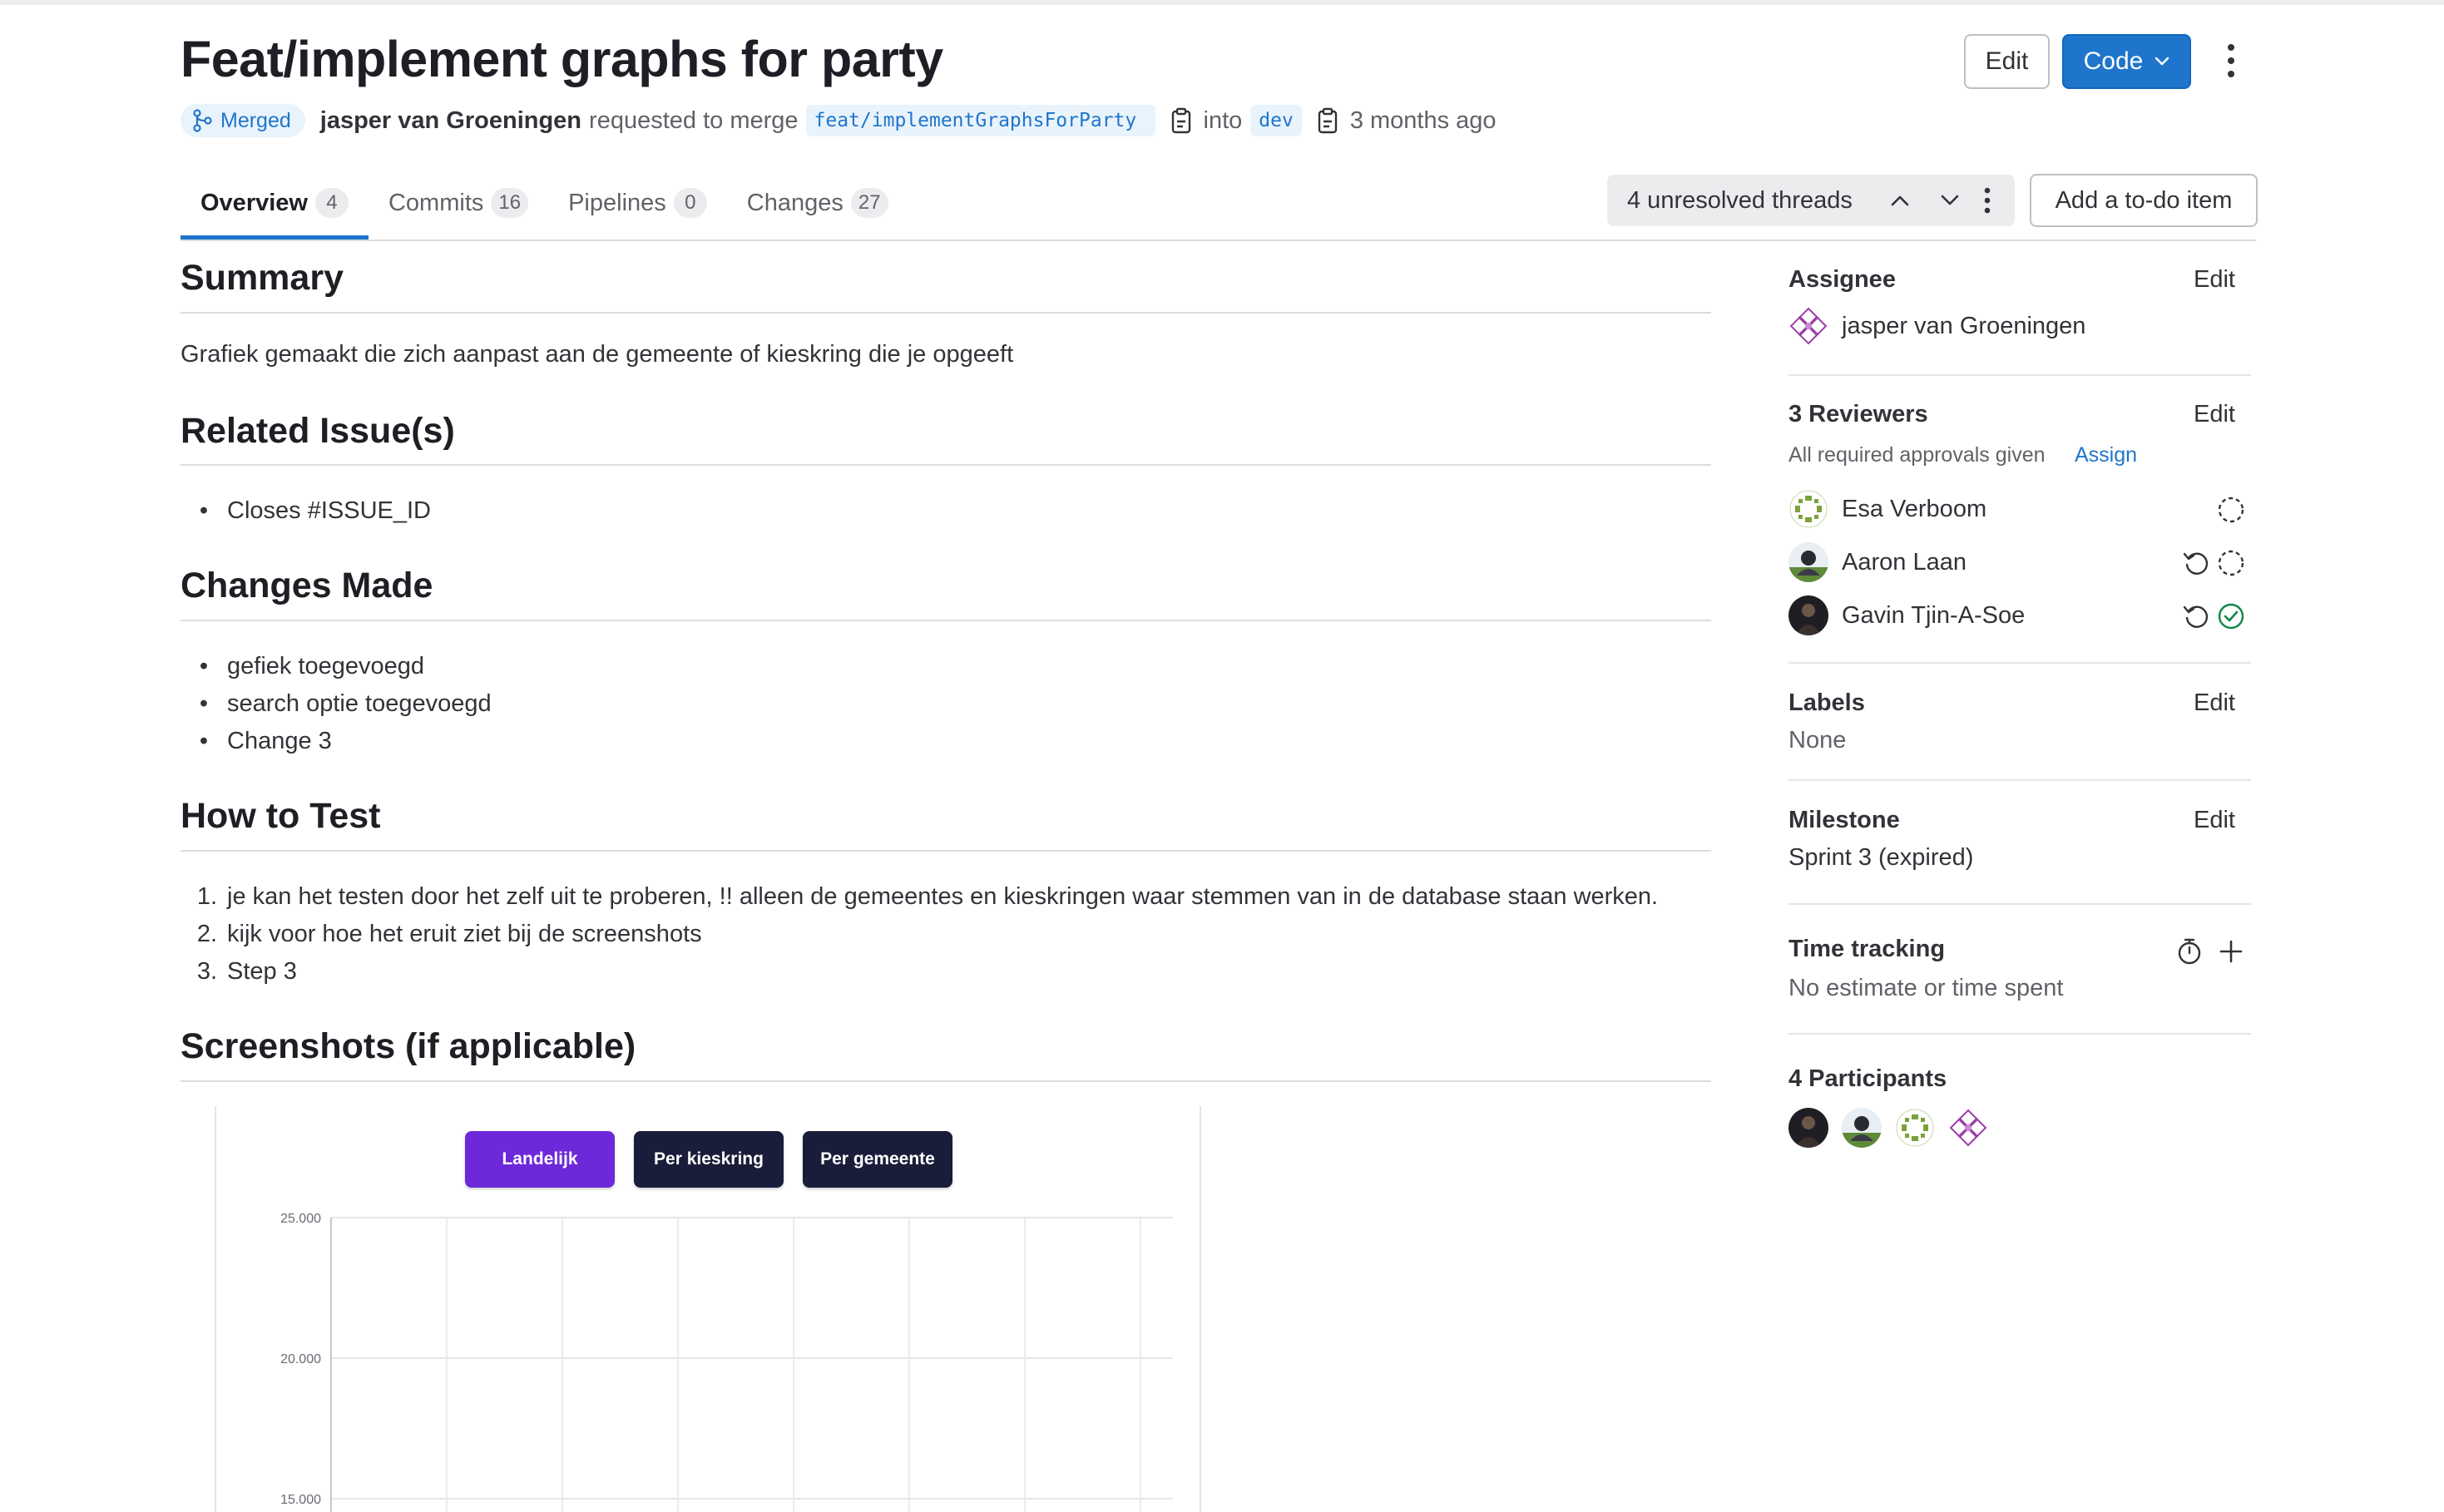 This screenshot has width=2444, height=1512. Describe the element at coordinates (2106, 455) in the screenshot. I see `assign-link: Assign` at that location.